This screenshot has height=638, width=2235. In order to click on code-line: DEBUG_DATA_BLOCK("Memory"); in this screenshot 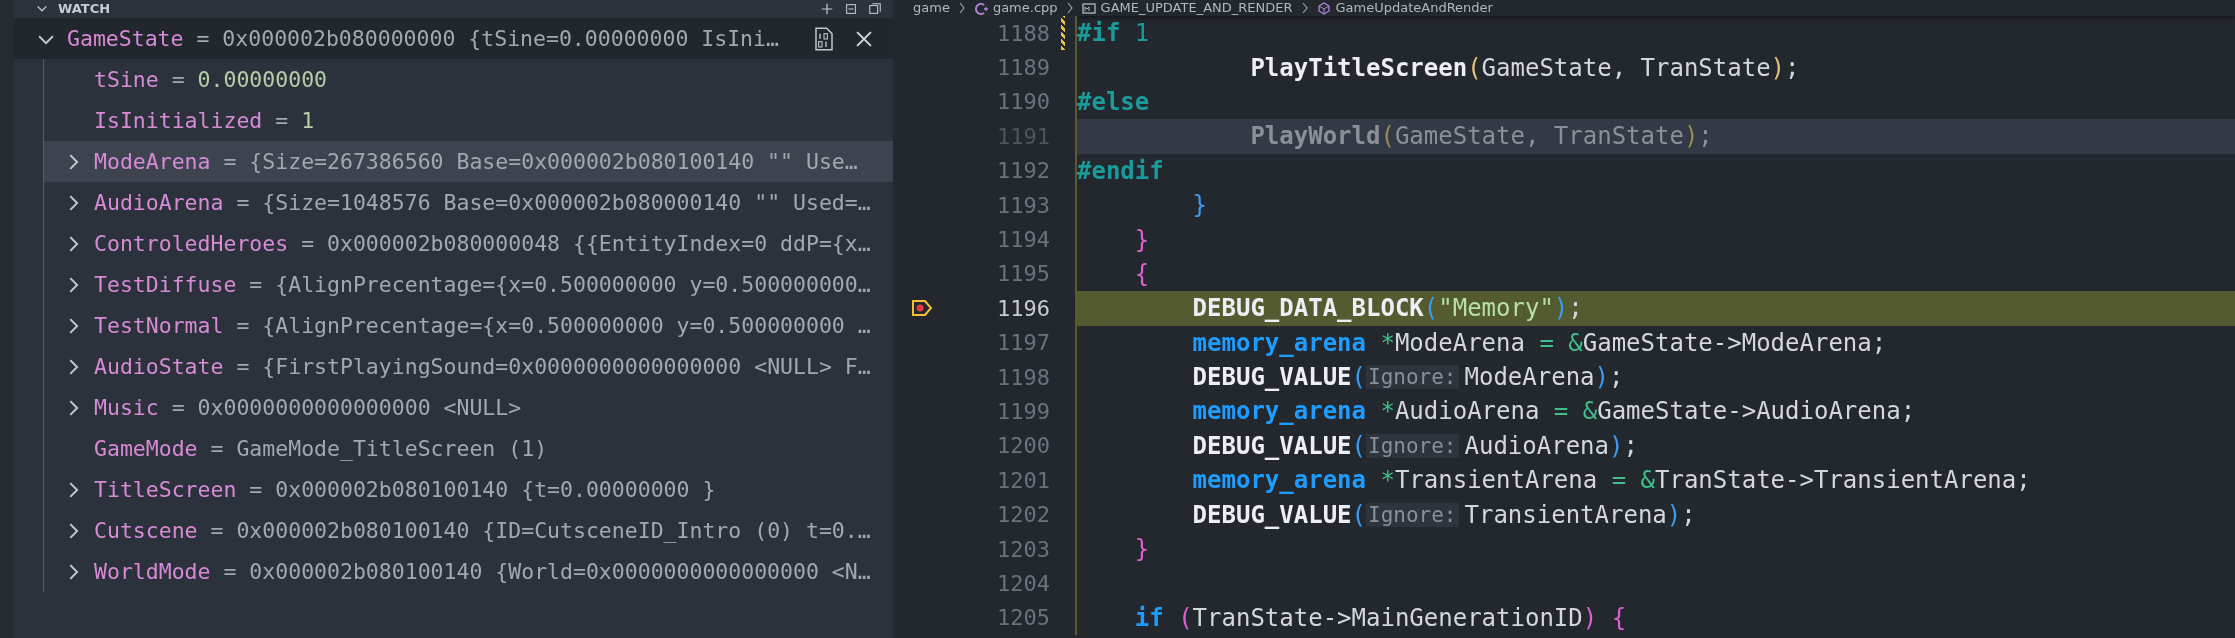, I will do `click(1655, 308)`.